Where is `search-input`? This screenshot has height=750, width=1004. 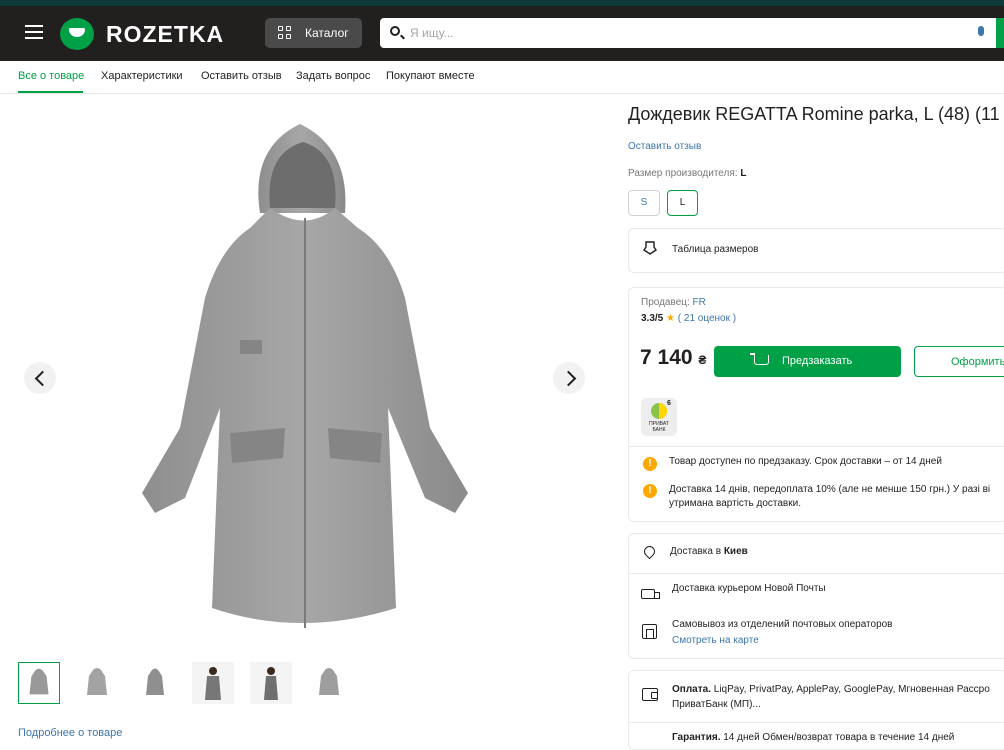 search-input is located at coordinates (690, 33).